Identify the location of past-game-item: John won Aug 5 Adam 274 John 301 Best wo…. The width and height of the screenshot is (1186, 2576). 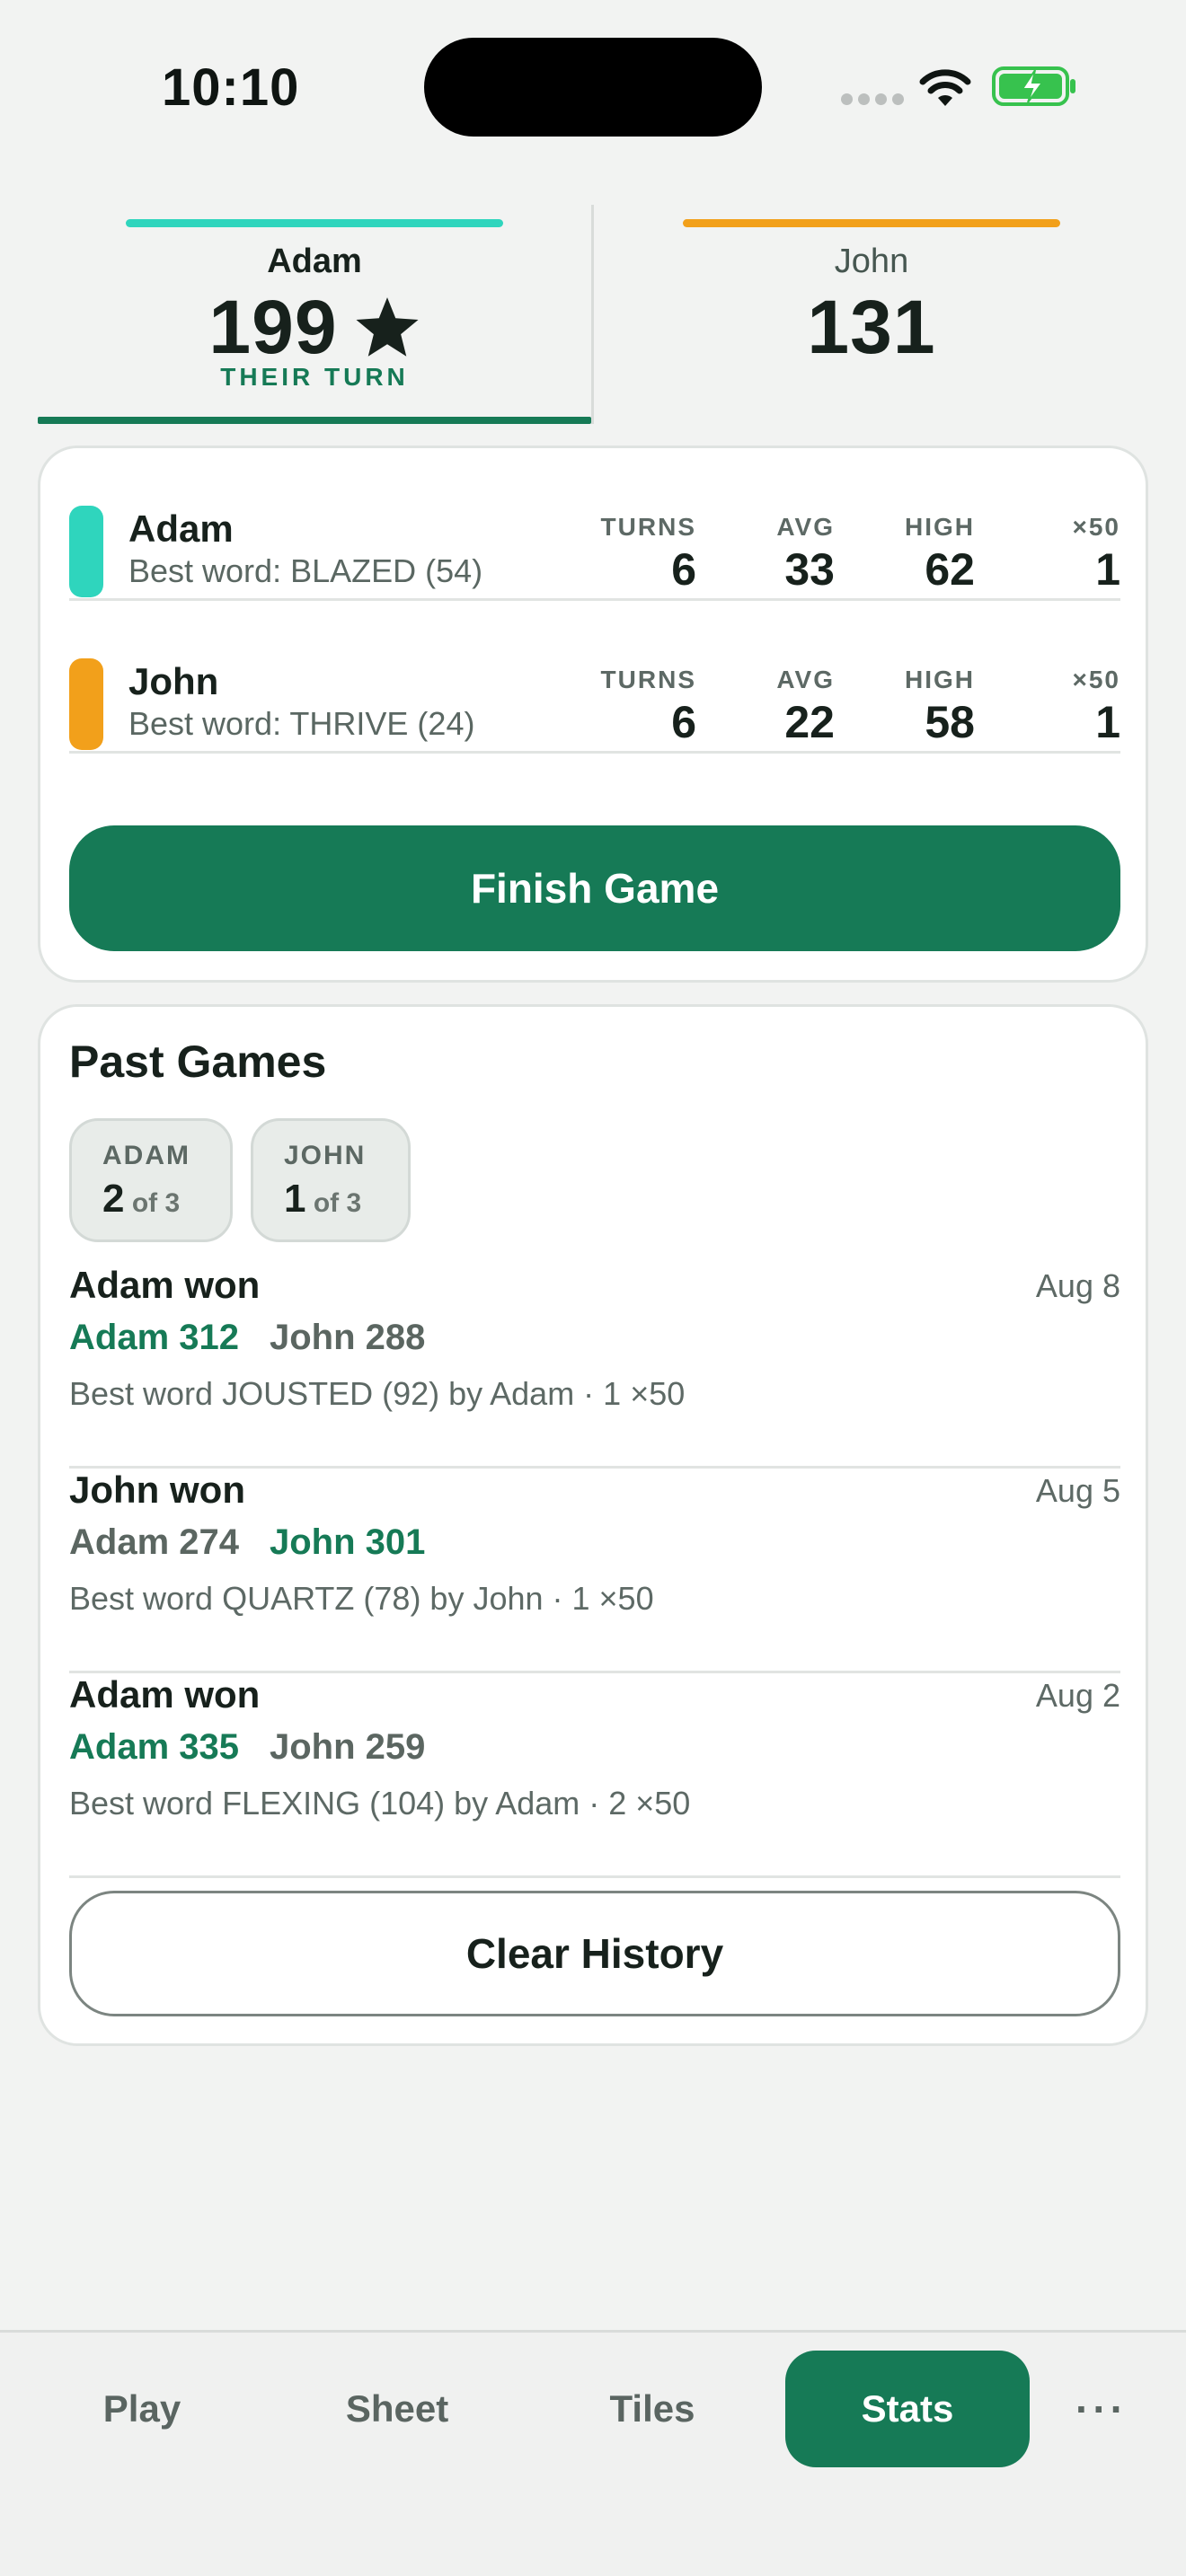
(594, 1571).